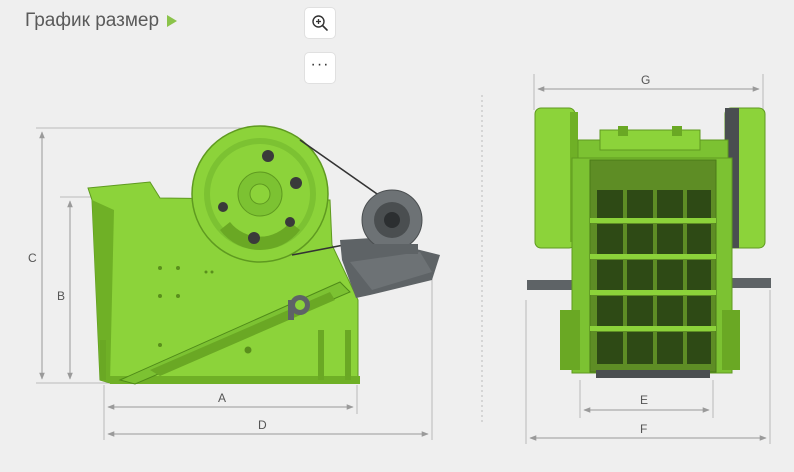  What do you see at coordinates (645, 80) in the screenshot?
I see `dimension-label-g: G` at bounding box center [645, 80].